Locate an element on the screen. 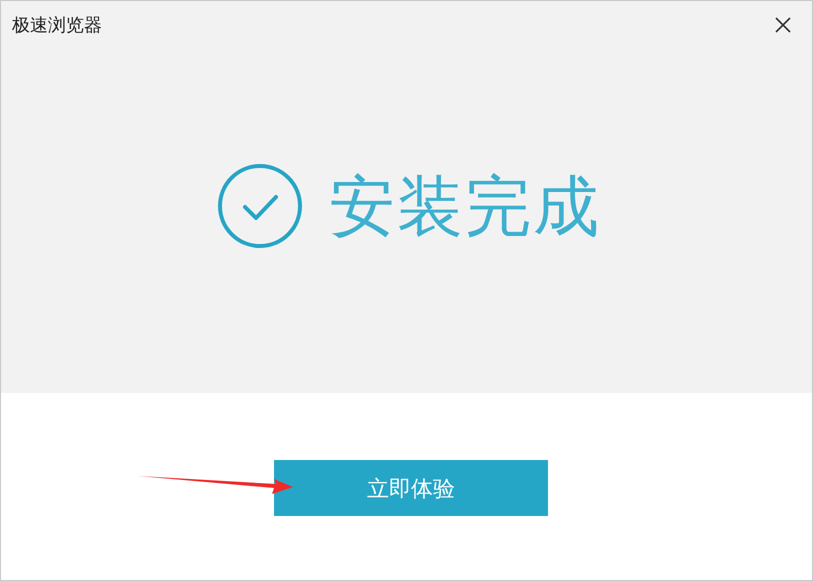 The image size is (813, 581). check-circle-icon is located at coordinates (260, 206).